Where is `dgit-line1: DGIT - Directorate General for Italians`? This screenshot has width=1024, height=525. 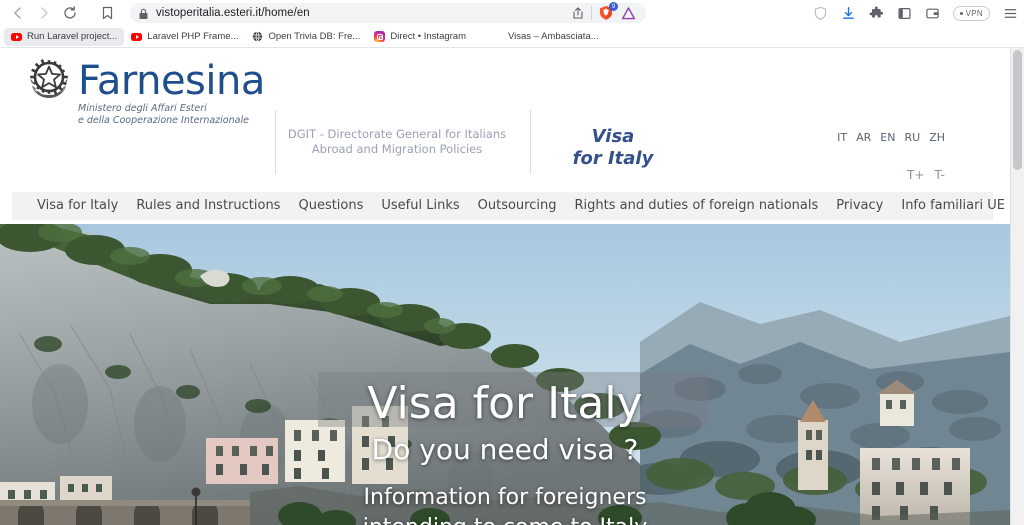
dgit-line1: DGIT - Directorate General for Italians is located at coordinates (397, 134).